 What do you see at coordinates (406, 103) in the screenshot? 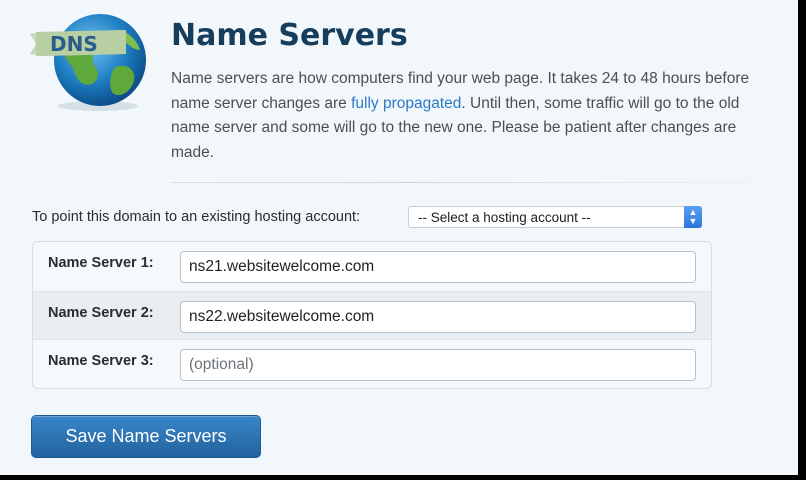
I see `fully-propagated-link: fully propagated` at bounding box center [406, 103].